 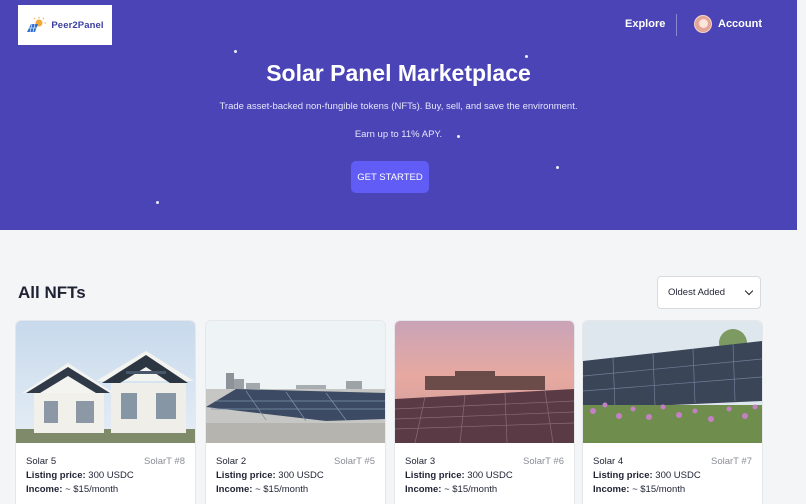 What do you see at coordinates (740, 24) in the screenshot?
I see `account-label: Account` at bounding box center [740, 24].